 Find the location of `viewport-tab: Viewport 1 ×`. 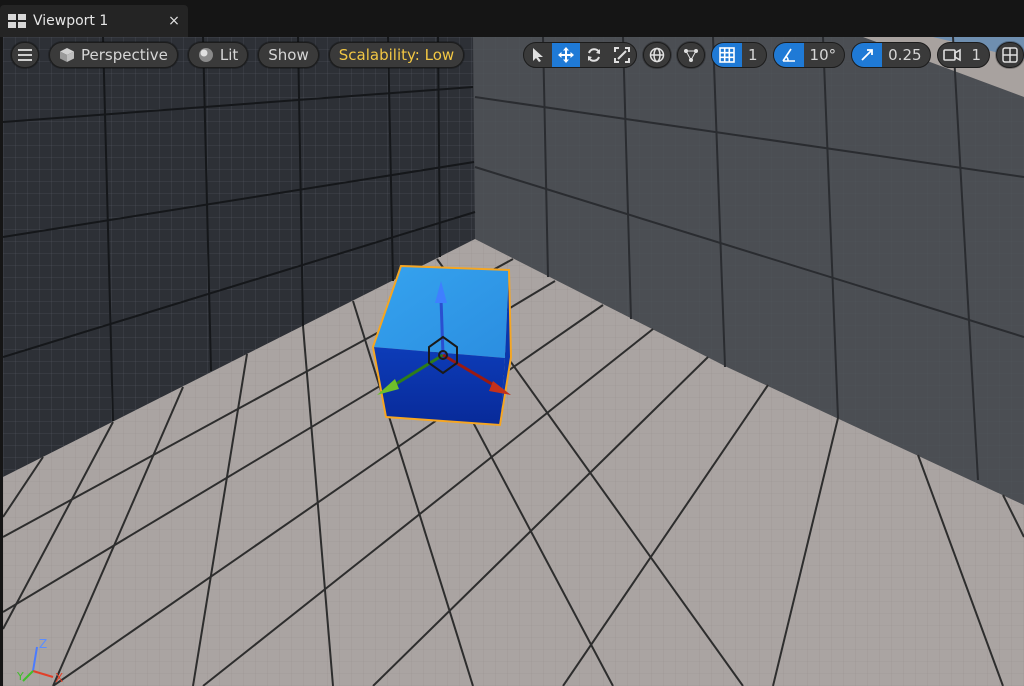

viewport-tab: Viewport 1 × is located at coordinates (94, 21).